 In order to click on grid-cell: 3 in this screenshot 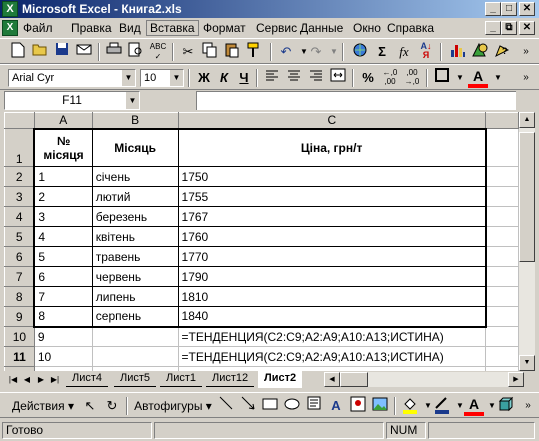, I will do `click(63, 216)`.